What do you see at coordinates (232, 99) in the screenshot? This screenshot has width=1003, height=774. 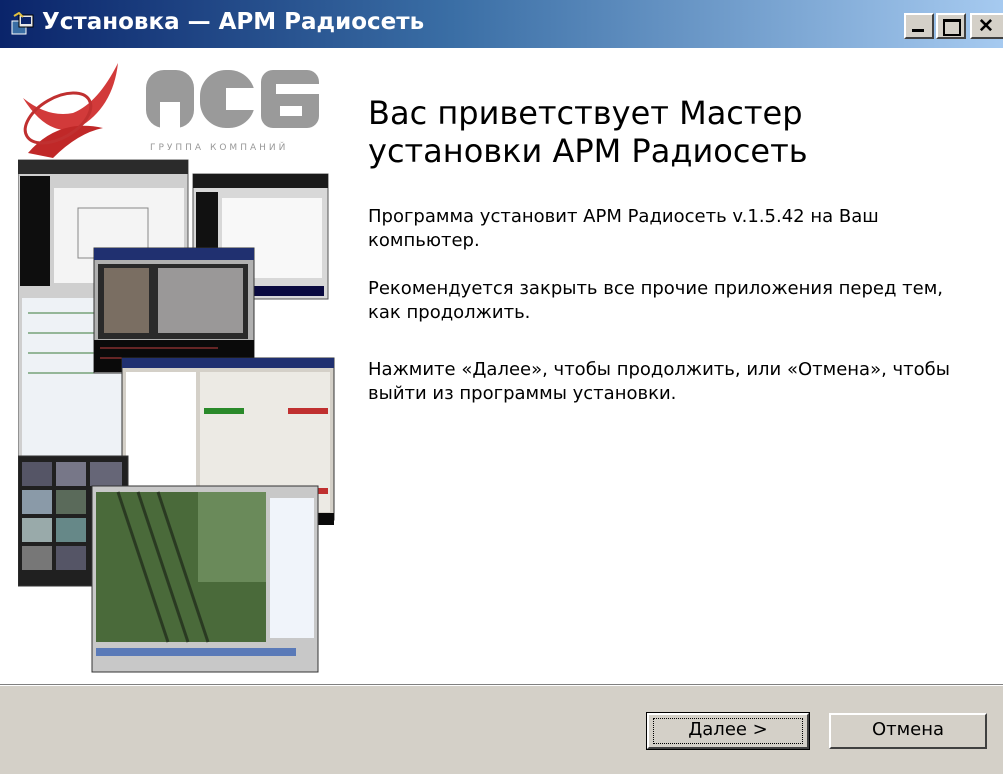 I see `logo-letters` at bounding box center [232, 99].